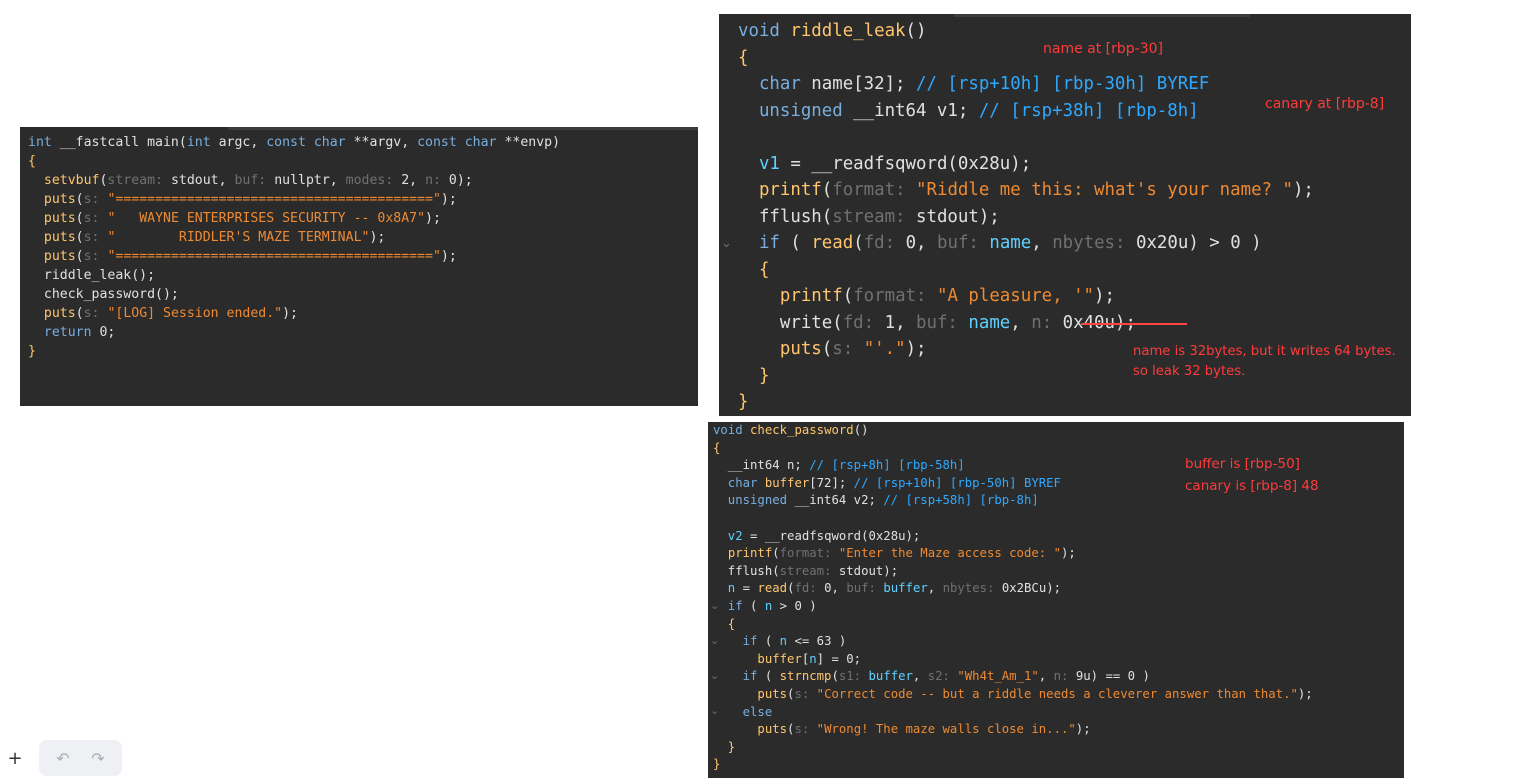 The width and height of the screenshot is (1523, 778). What do you see at coordinates (71, 180) in the screenshot?
I see `code-token: setvbuf` at bounding box center [71, 180].